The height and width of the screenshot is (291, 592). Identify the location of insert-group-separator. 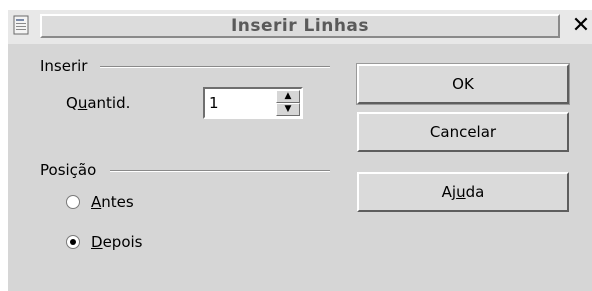
(215, 67).